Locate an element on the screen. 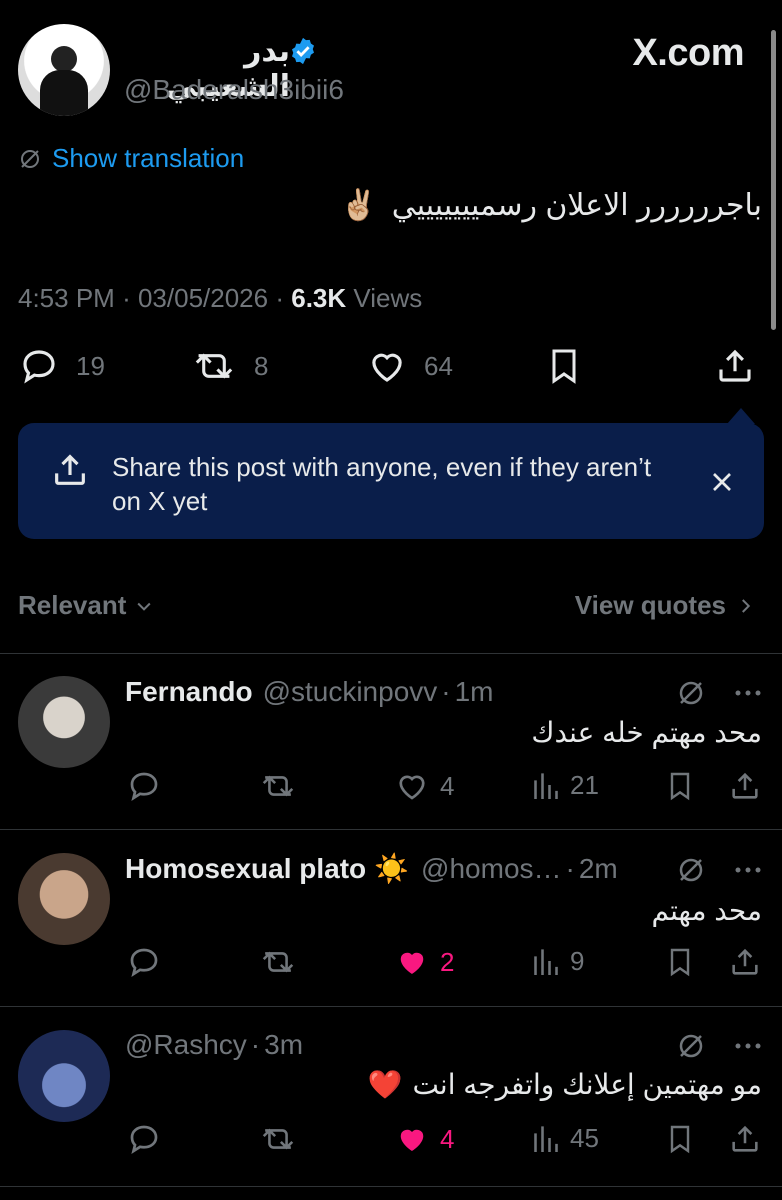 The image size is (782, 1200). reply-text: محد مهتم is located at coordinates (706, 910).